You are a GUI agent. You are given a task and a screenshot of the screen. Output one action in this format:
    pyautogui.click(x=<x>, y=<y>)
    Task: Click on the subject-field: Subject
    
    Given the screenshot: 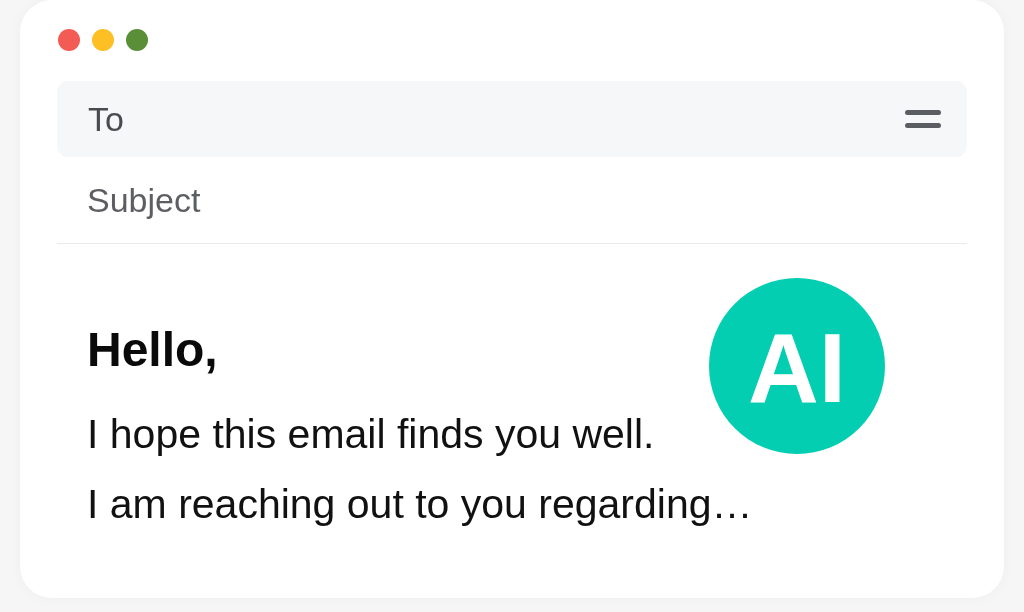 What is the action you would take?
    pyautogui.click(x=512, y=200)
    